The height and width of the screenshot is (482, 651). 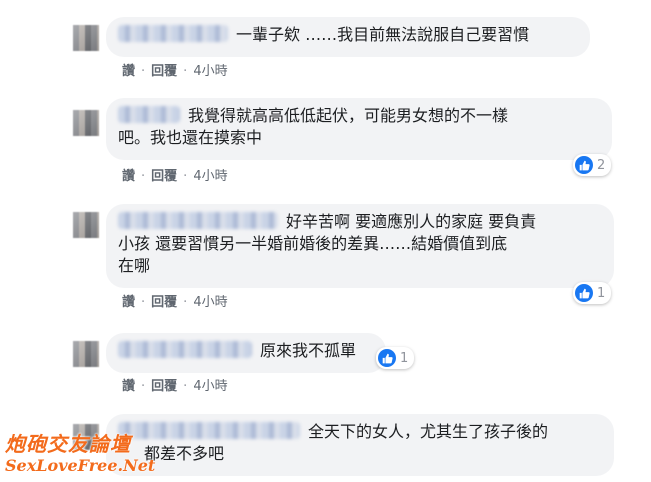 What do you see at coordinates (134, 265) in the screenshot?
I see `comment-text-line3: 在哪` at bounding box center [134, 265].